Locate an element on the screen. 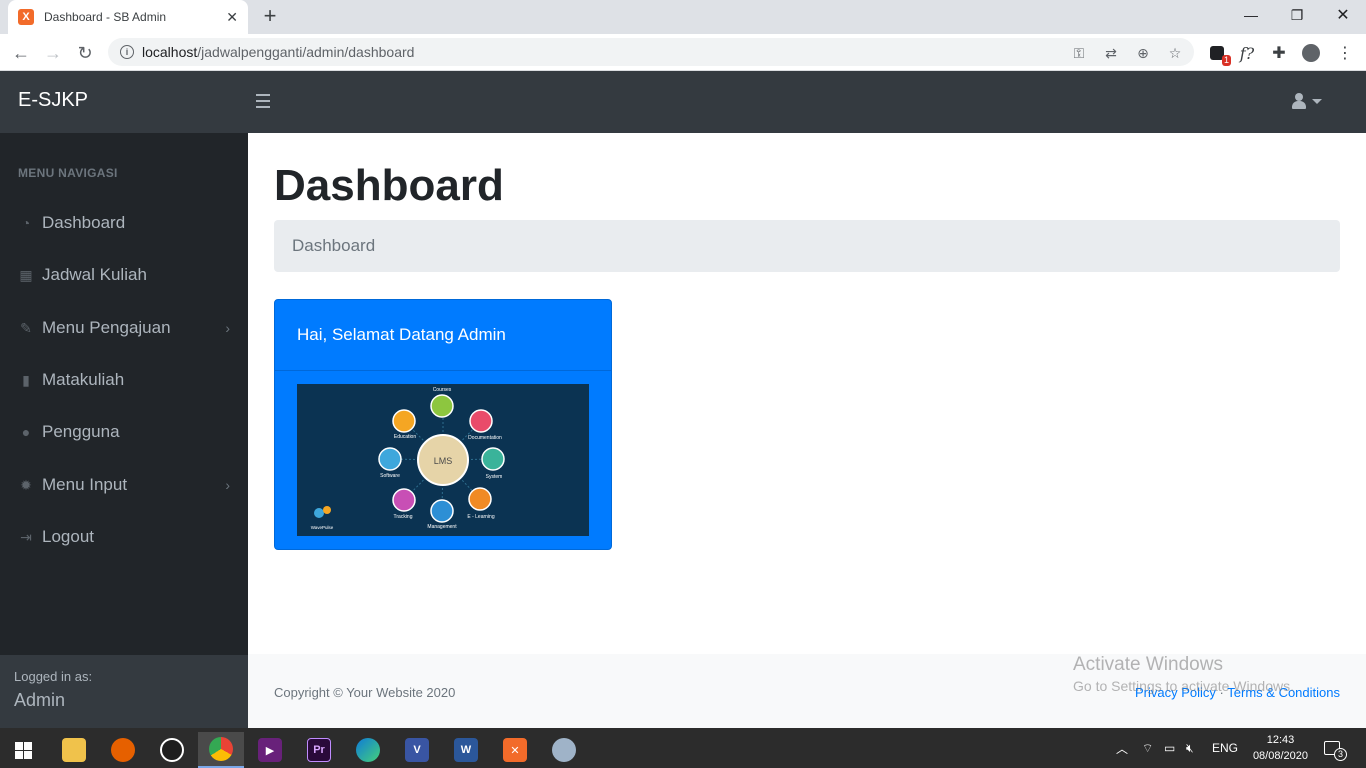 This screenshot has height=768, width=1366. sidebar-heading: MENU NAVIGASI is located at coordinates (68, 173).